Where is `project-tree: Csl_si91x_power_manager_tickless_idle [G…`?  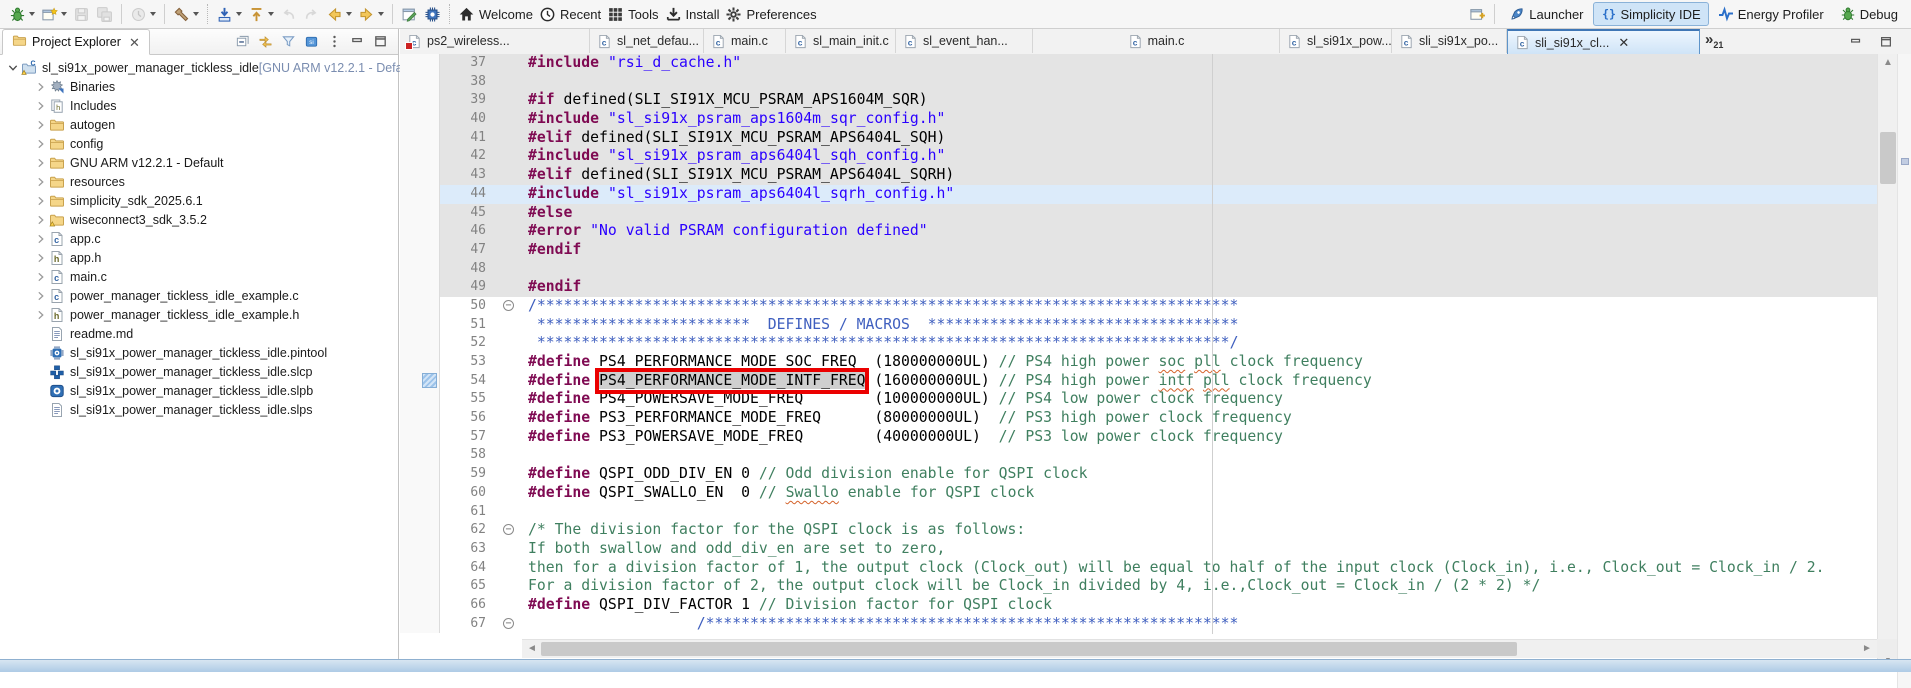
project-tree: Csl_si91x_power_manager_tickless_idle [G… is located at coordinates (201, 238).